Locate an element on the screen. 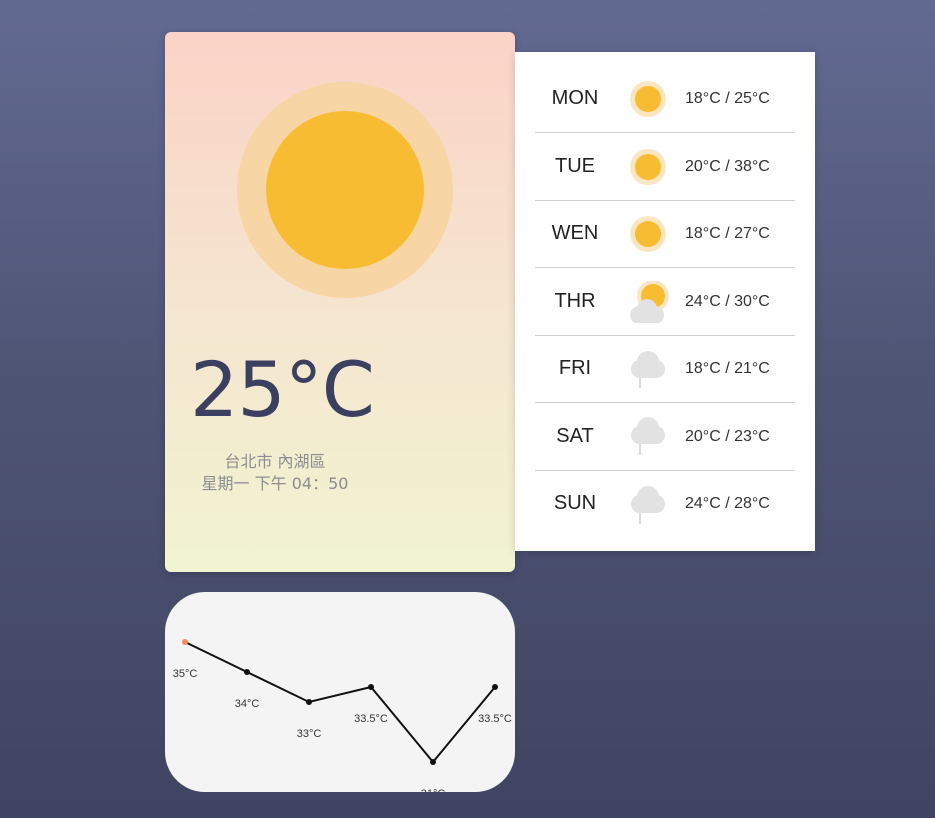 Image resolution: width=935 pixels, height=818 pixels. current-temperature: 25°C is located at coordinates (282, 389).